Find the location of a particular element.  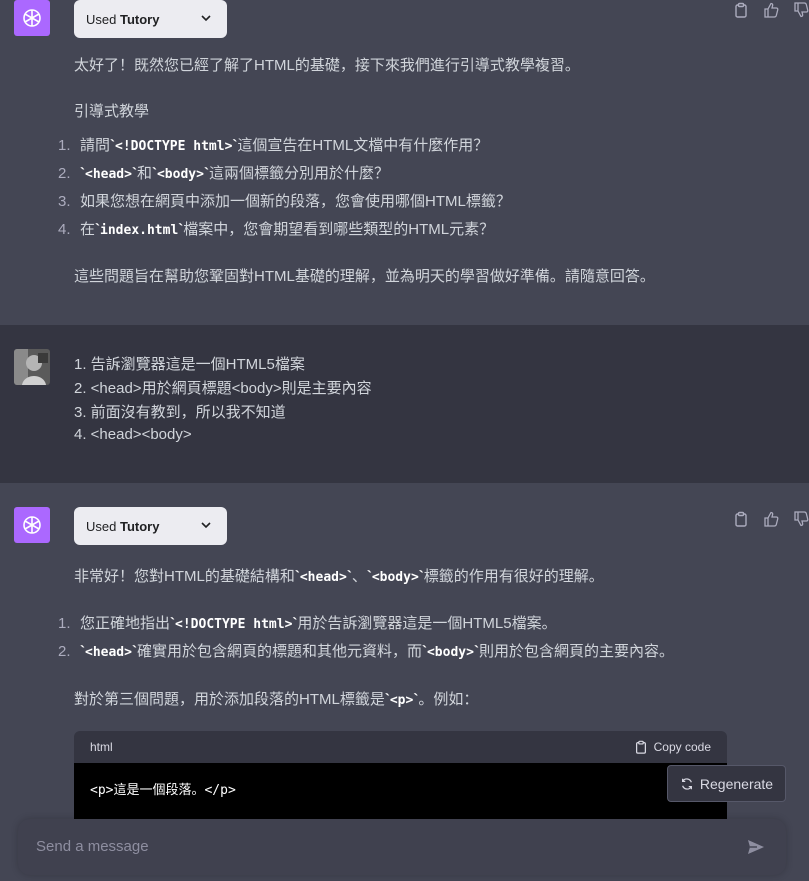

list-item: 1. 請問`<!DOCTYPE html>`這個宣告在HTML文檔中有什麼作用？ is located at coordinates (273, 145).